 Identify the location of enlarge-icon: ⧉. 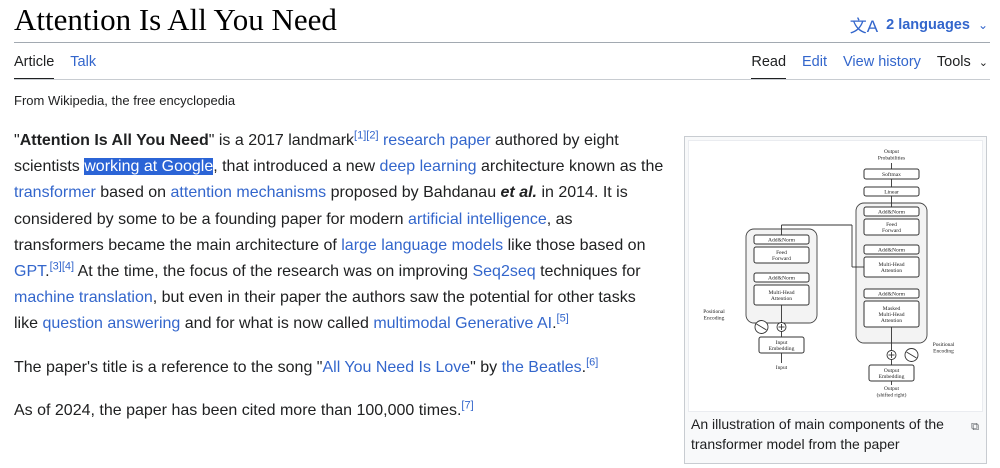
(975, 427).